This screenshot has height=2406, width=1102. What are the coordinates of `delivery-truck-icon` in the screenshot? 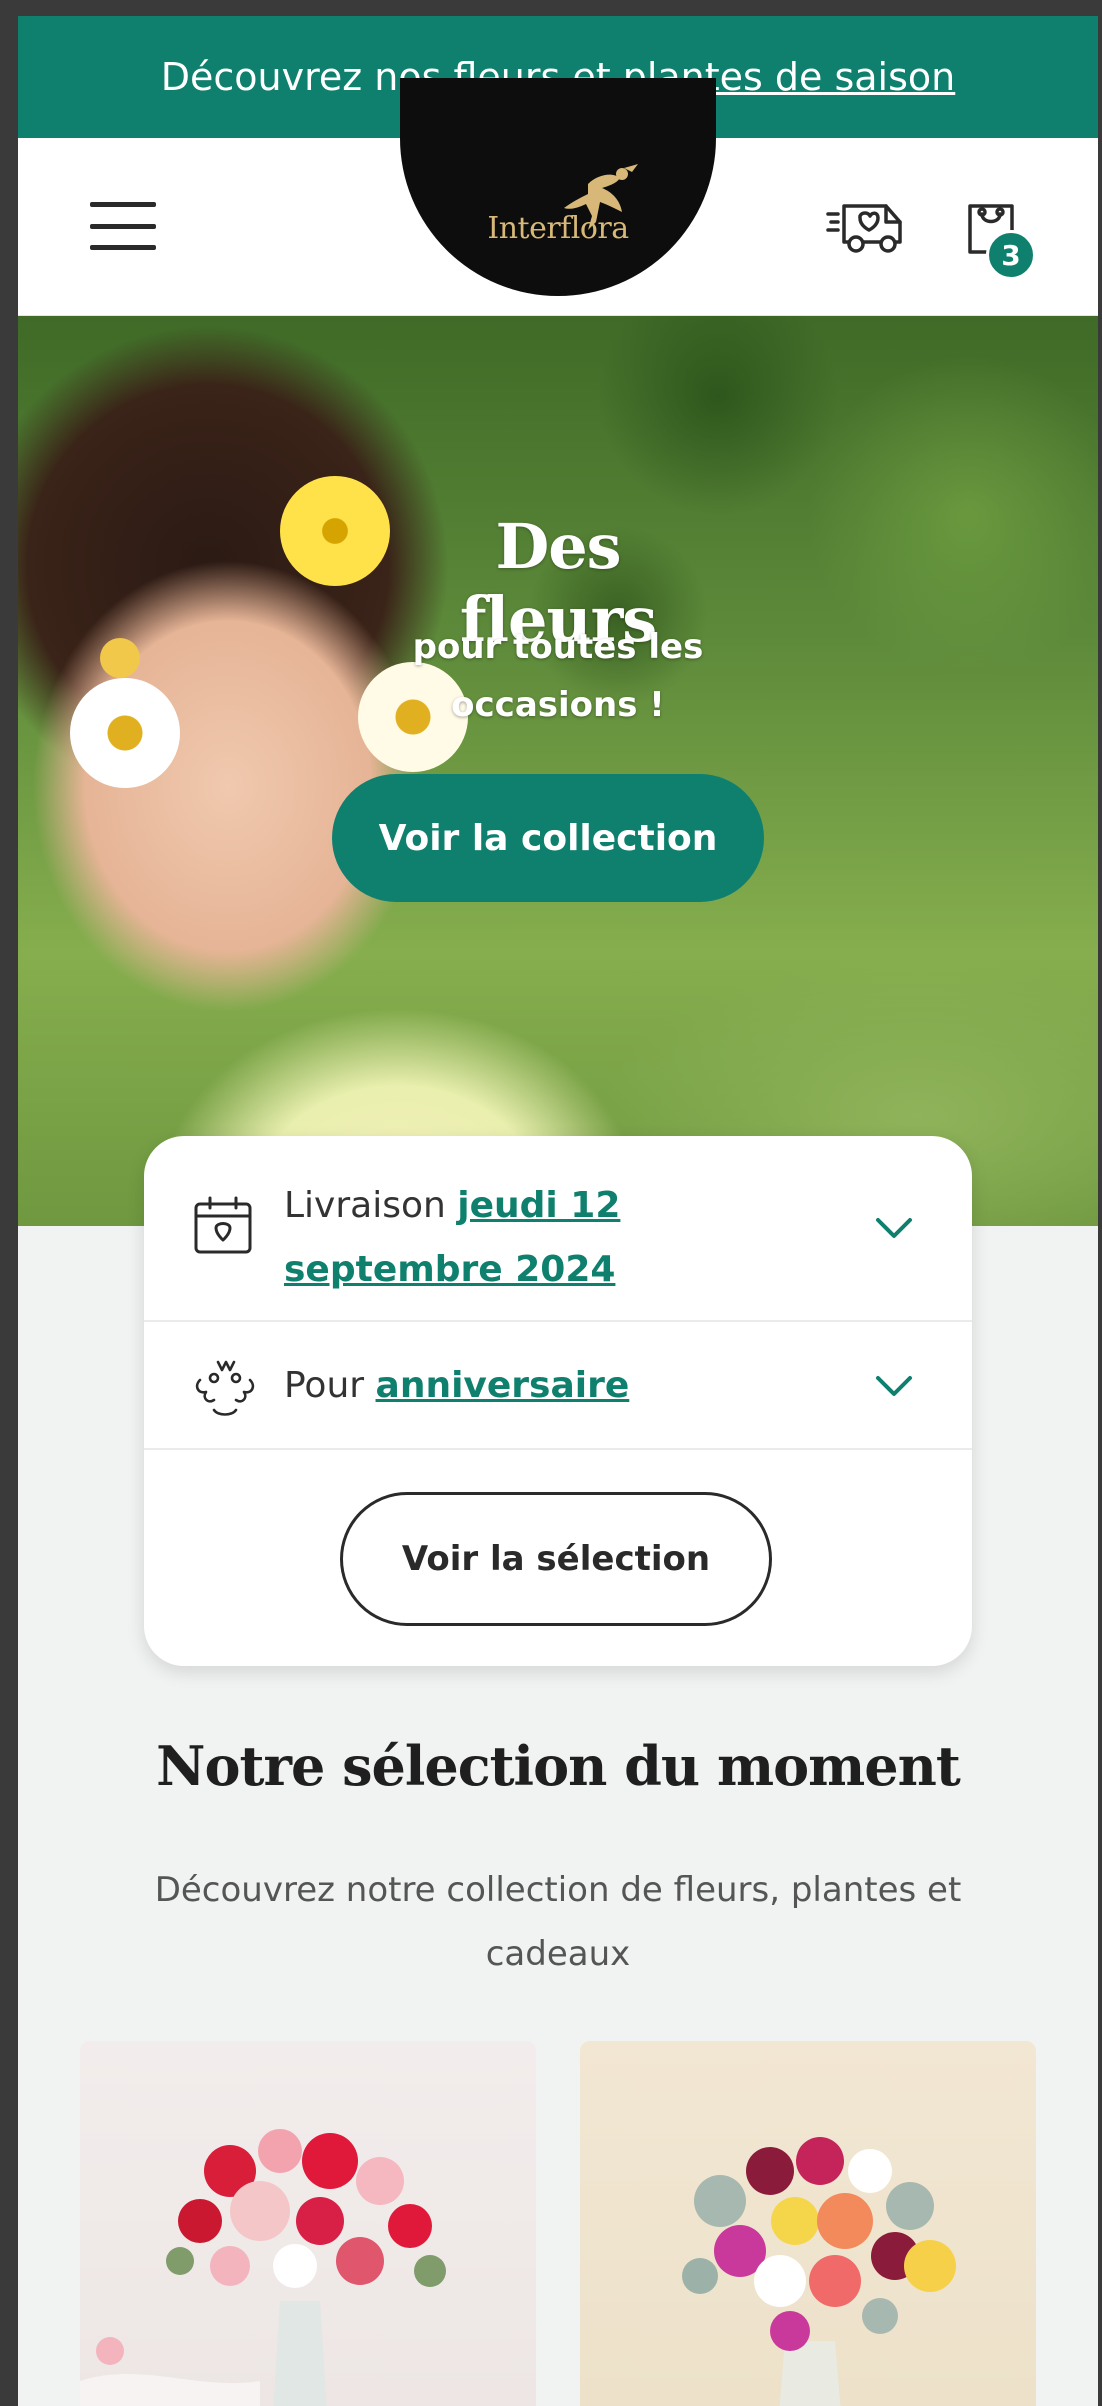 It's located at (868, 227).